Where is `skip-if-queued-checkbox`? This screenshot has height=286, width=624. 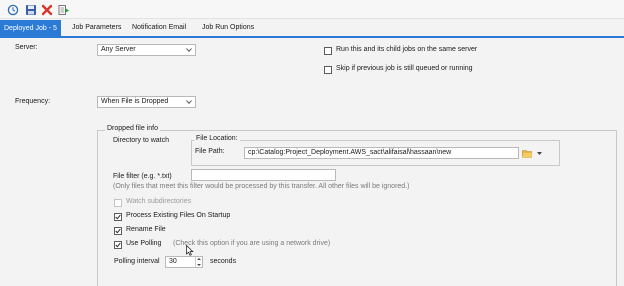
skip-if-queued-checkbox is located at coordinates (328, 70).